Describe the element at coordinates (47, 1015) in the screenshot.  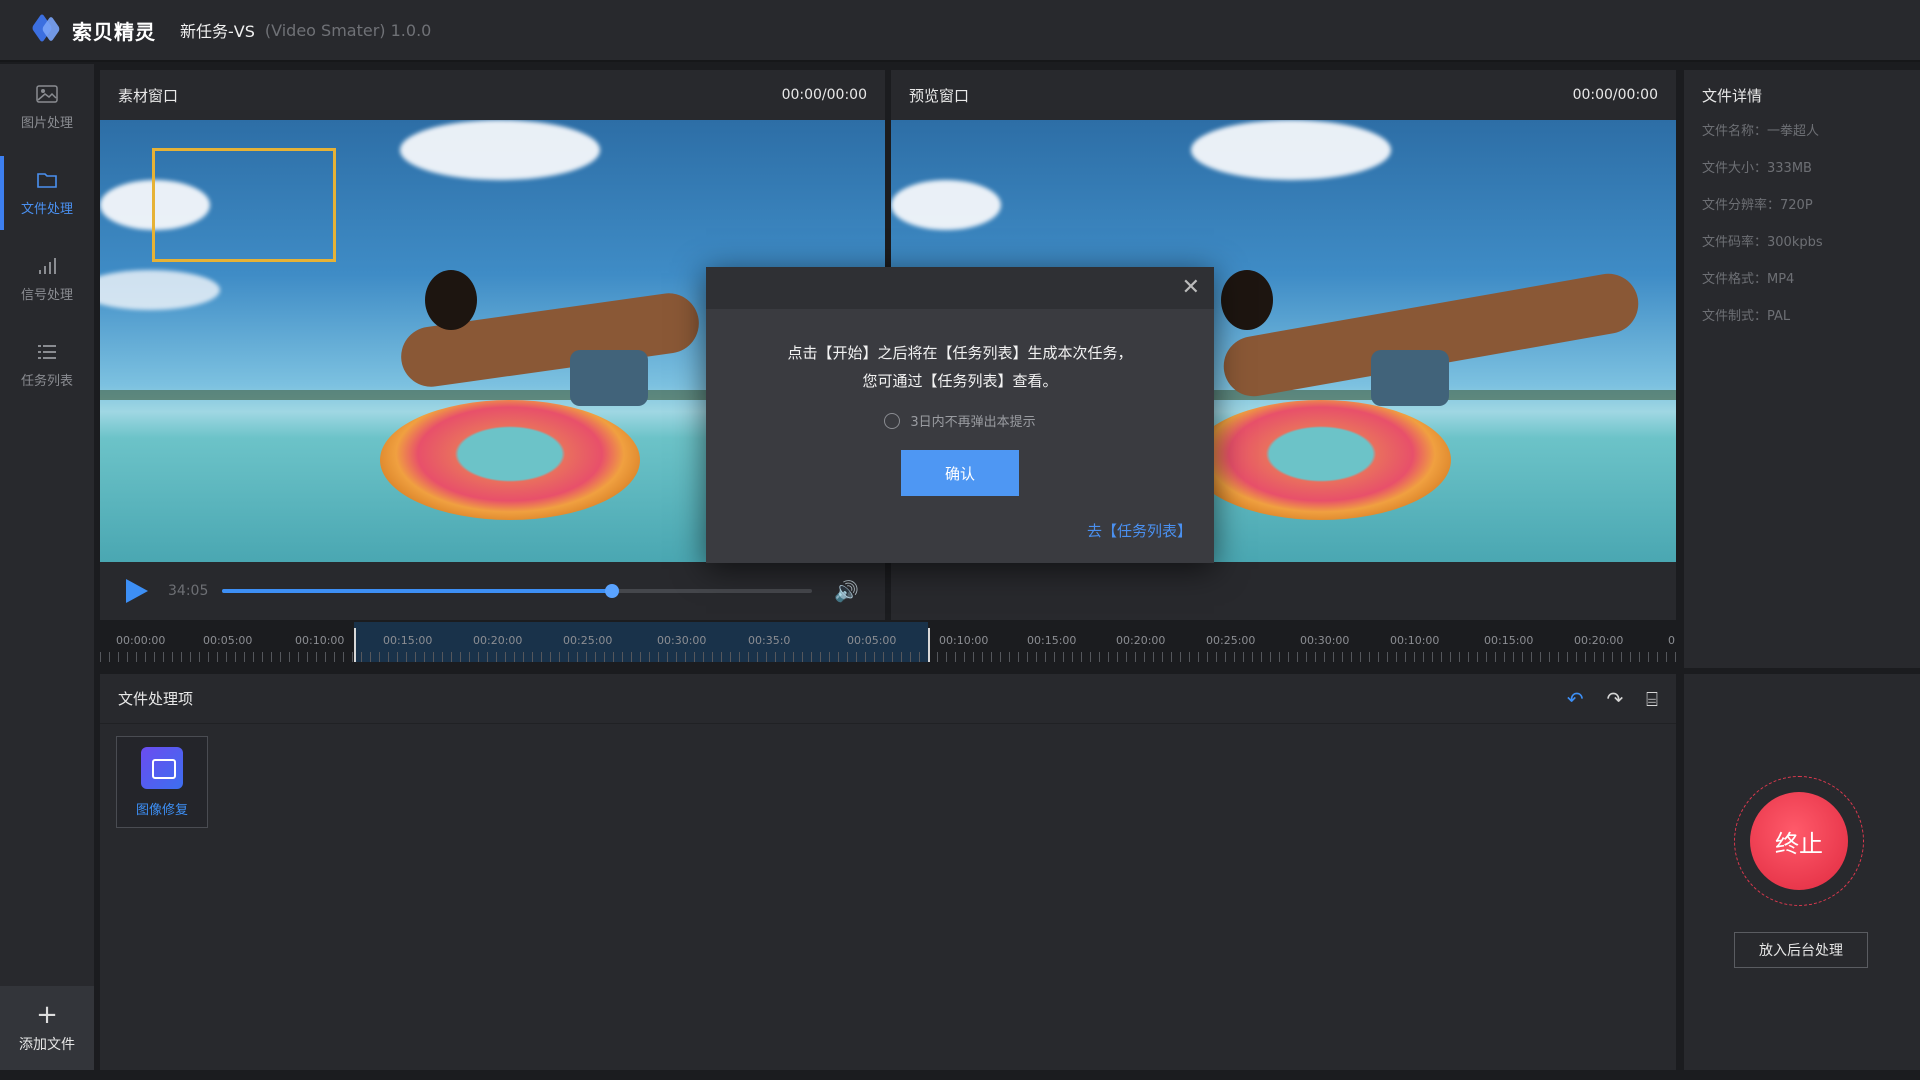
I see `plus-icon: +` at that location.